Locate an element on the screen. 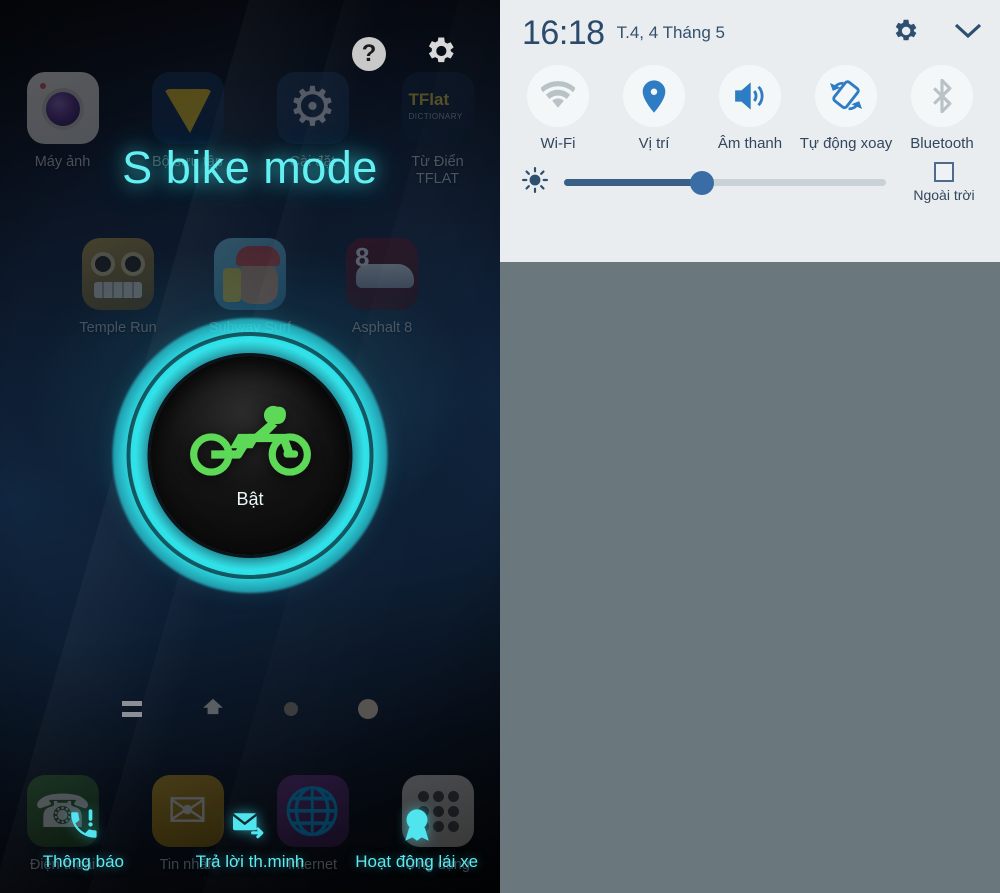 The height and width of the screenshot is (893, 1000). home-icon is located at coordinates (213, 708).